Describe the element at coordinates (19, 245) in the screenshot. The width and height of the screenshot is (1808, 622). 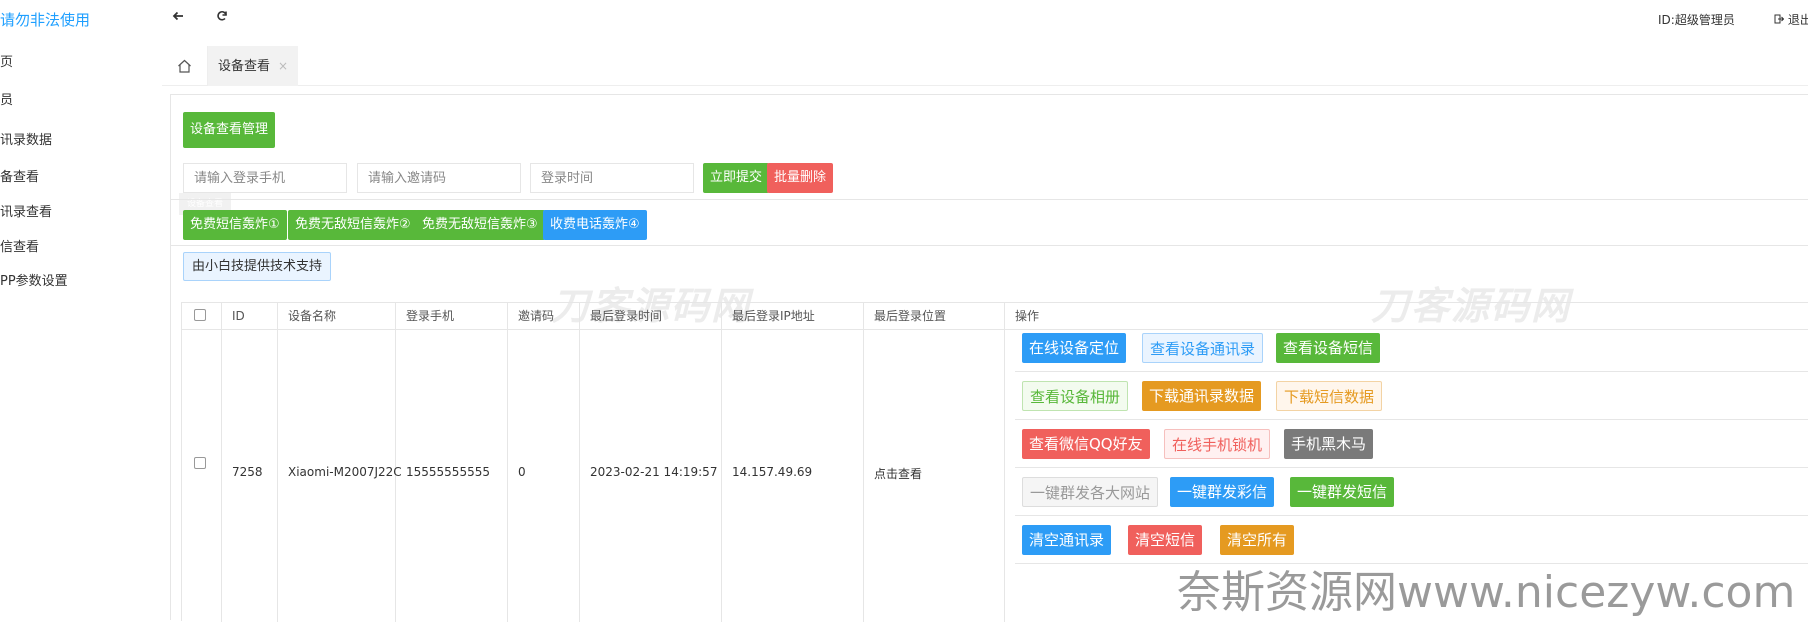
I see `sidebar-item-sms-view: 信查看` at that location.